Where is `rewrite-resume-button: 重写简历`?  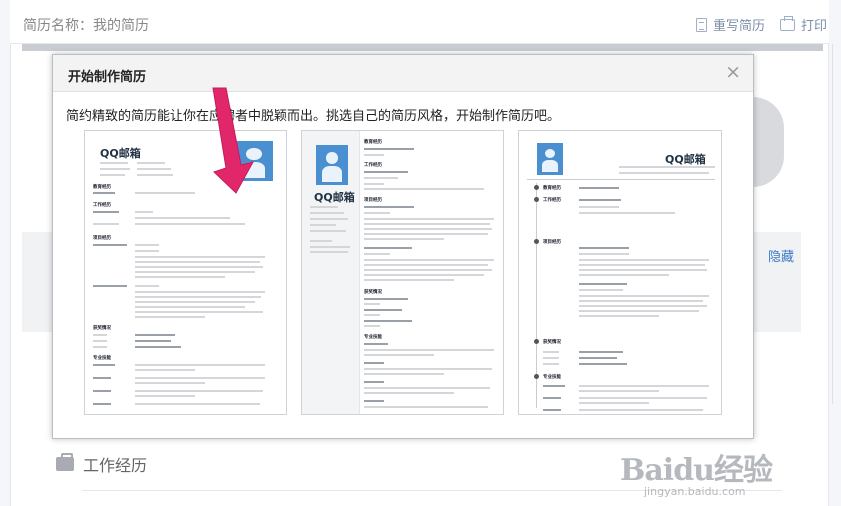 rewrite-resume-button: 重写简历 is located at coordinates (730, 24).